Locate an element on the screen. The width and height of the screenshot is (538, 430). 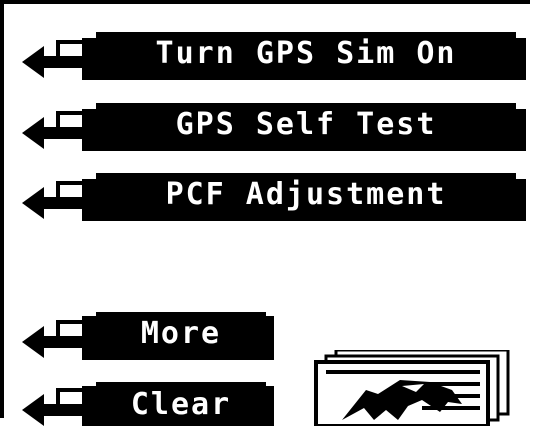
clear-label: Clear is located at coordinates (181, 404).